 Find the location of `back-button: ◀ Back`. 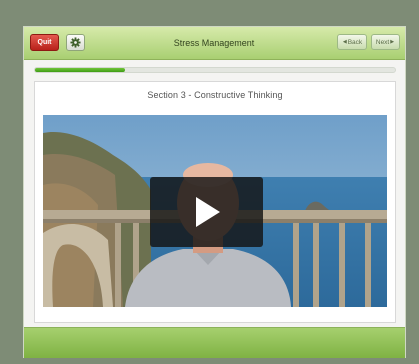

back-button: ◀ Back is located at coordinates (352, 42).